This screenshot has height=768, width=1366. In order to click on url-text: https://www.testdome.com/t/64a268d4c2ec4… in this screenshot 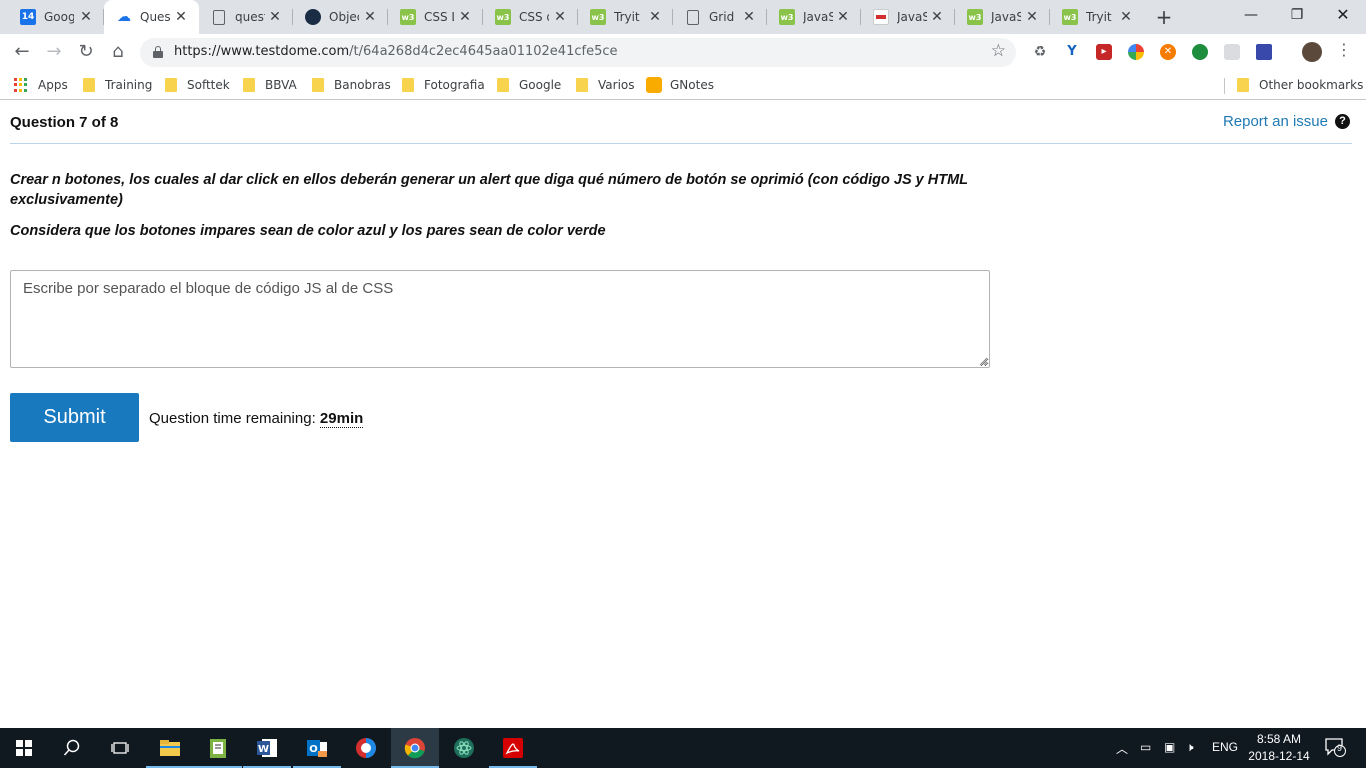, I will do `click(396, 51)`.